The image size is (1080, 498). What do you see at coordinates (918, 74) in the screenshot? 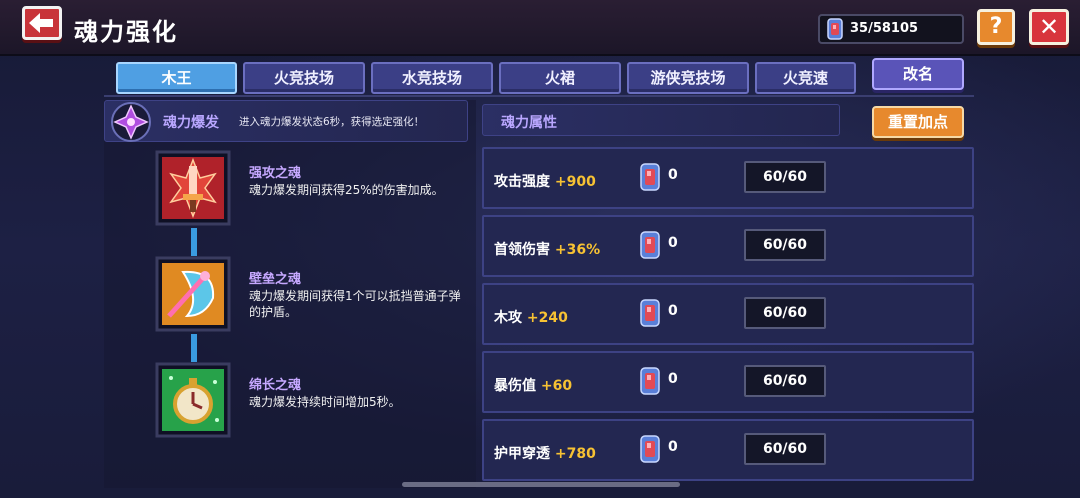
I see `rename-button: 改名` at bounding box center [918, 74].